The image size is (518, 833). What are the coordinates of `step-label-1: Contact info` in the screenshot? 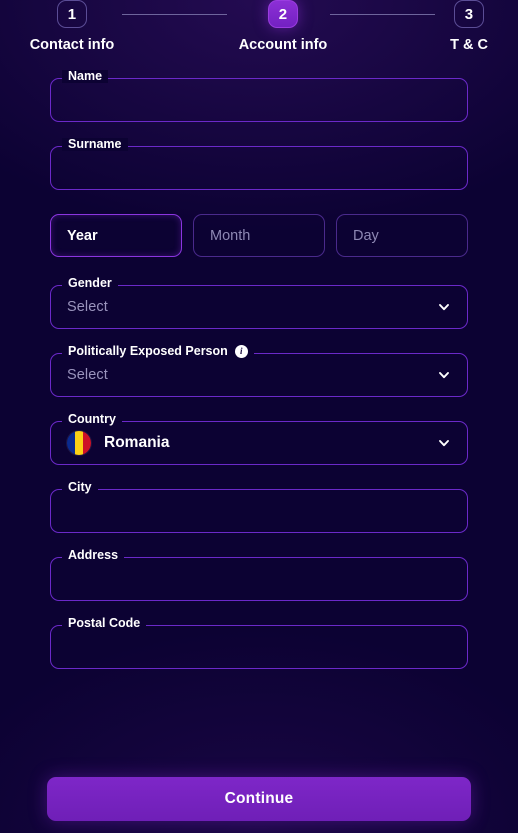 It's located at (72, 45).